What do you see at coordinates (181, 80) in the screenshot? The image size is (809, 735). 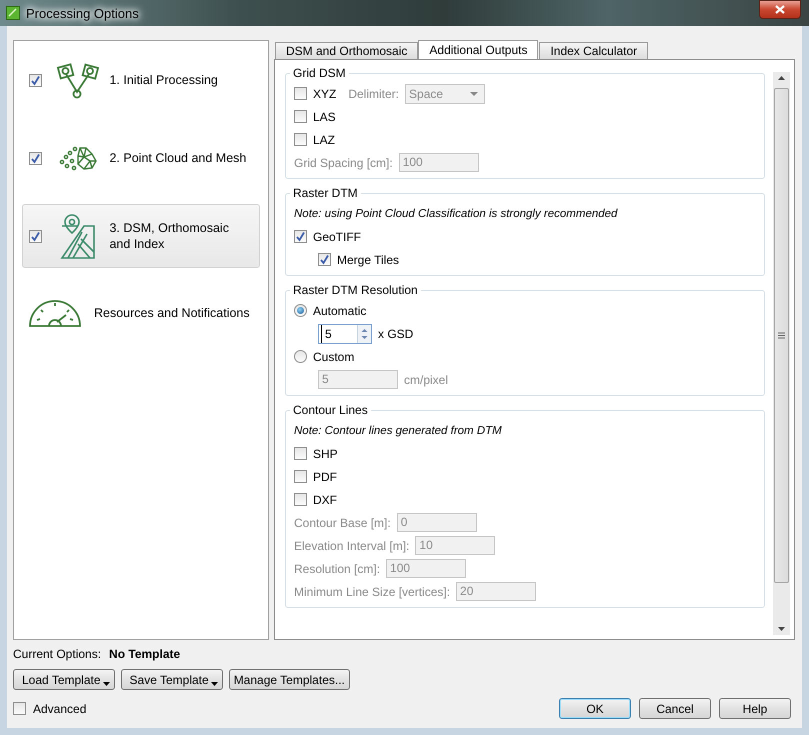 I see `step-label: 1. Initial Processing` at bounding box center [181, 80].